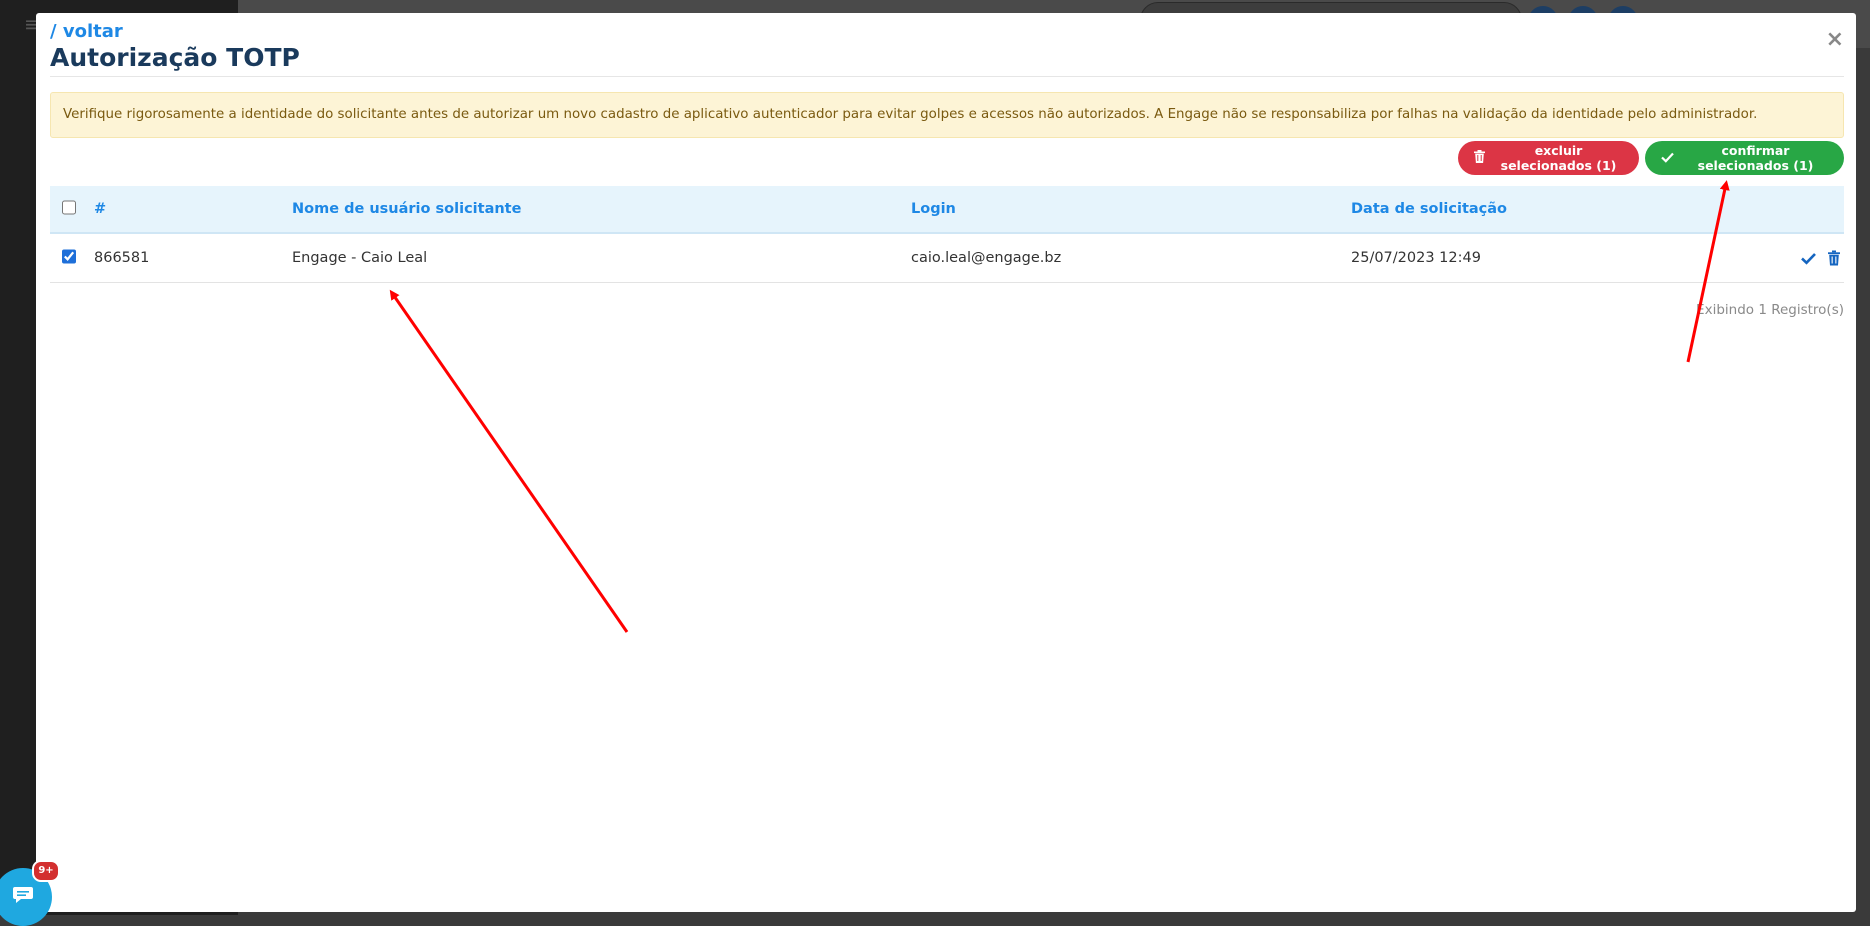 The height and width of the screenshot is (926, 1870). What do you see at coordinates (1835, 39) in the screenshot?
I see `close-icon: ×` at bounding box center [1835, 39].